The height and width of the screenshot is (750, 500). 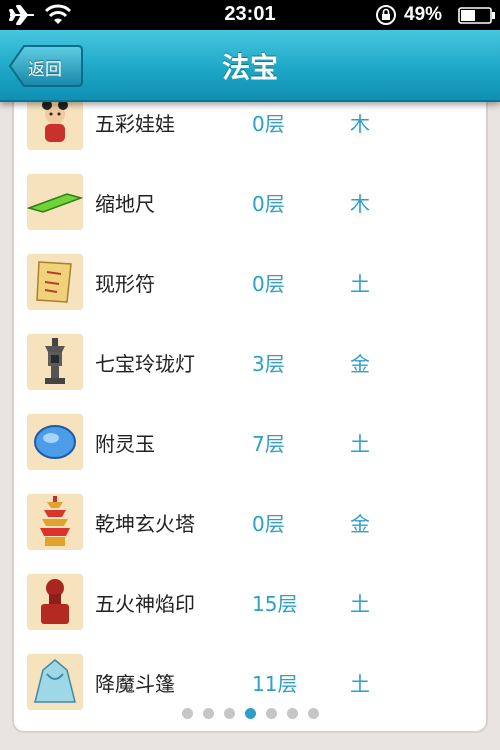 What do you see at coordinates (55, 602) in the screenshot?
I see `seal-icon` at bounding box center [55, 602].